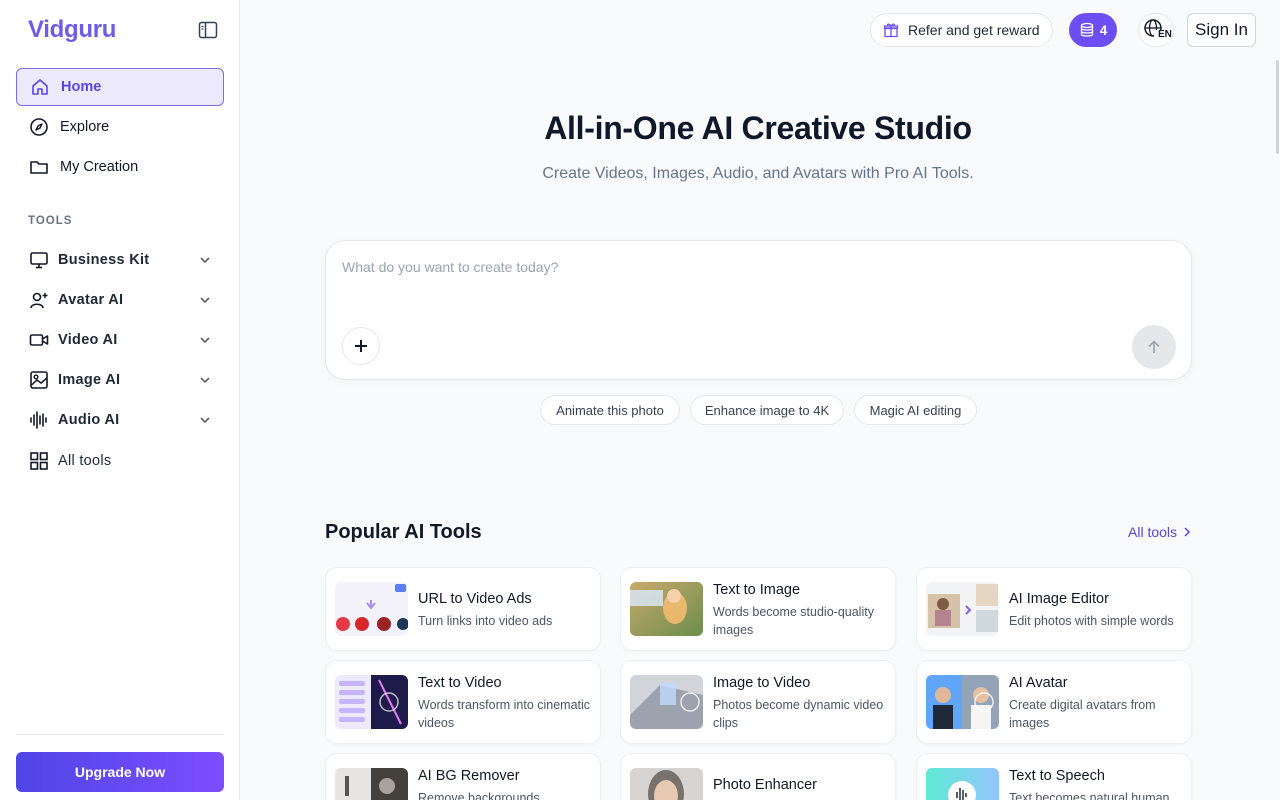 The height and width of the screenshot is (800, 1280). I want to click on sidebar-item-avatar-ai: Avatar AI, so click(120, 300).